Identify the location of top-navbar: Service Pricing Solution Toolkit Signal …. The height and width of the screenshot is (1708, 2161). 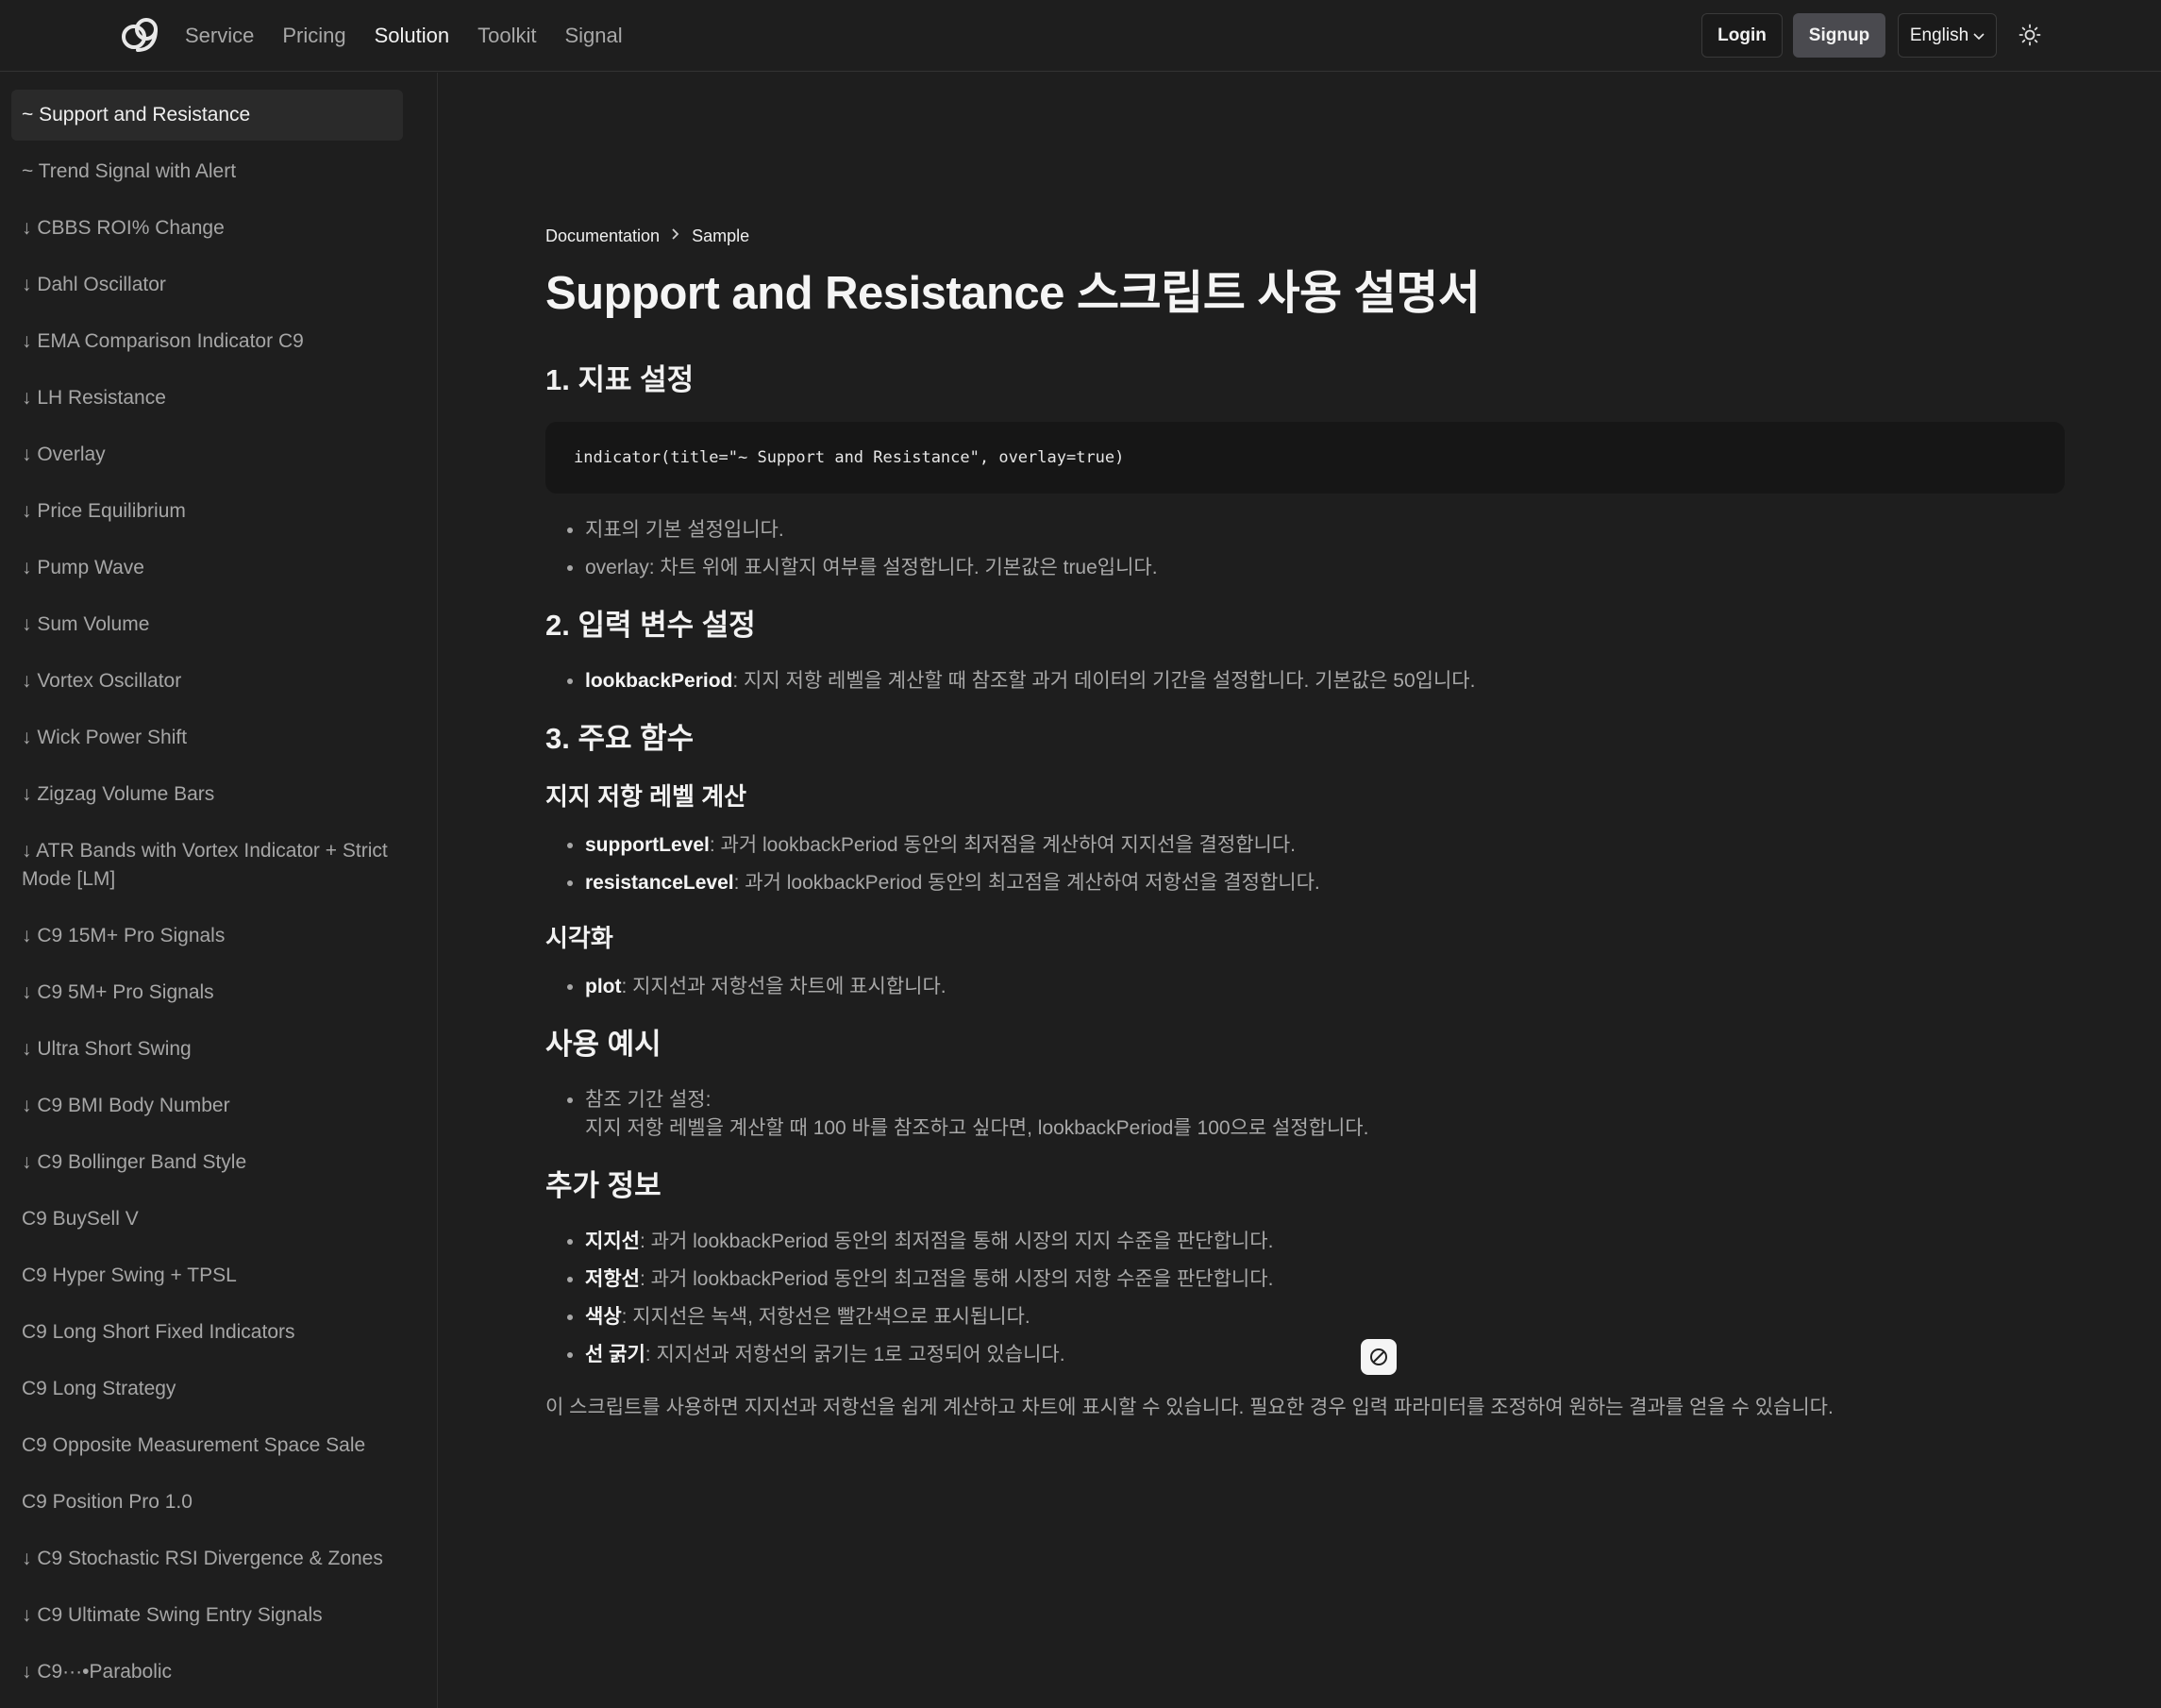
(1080, 36).